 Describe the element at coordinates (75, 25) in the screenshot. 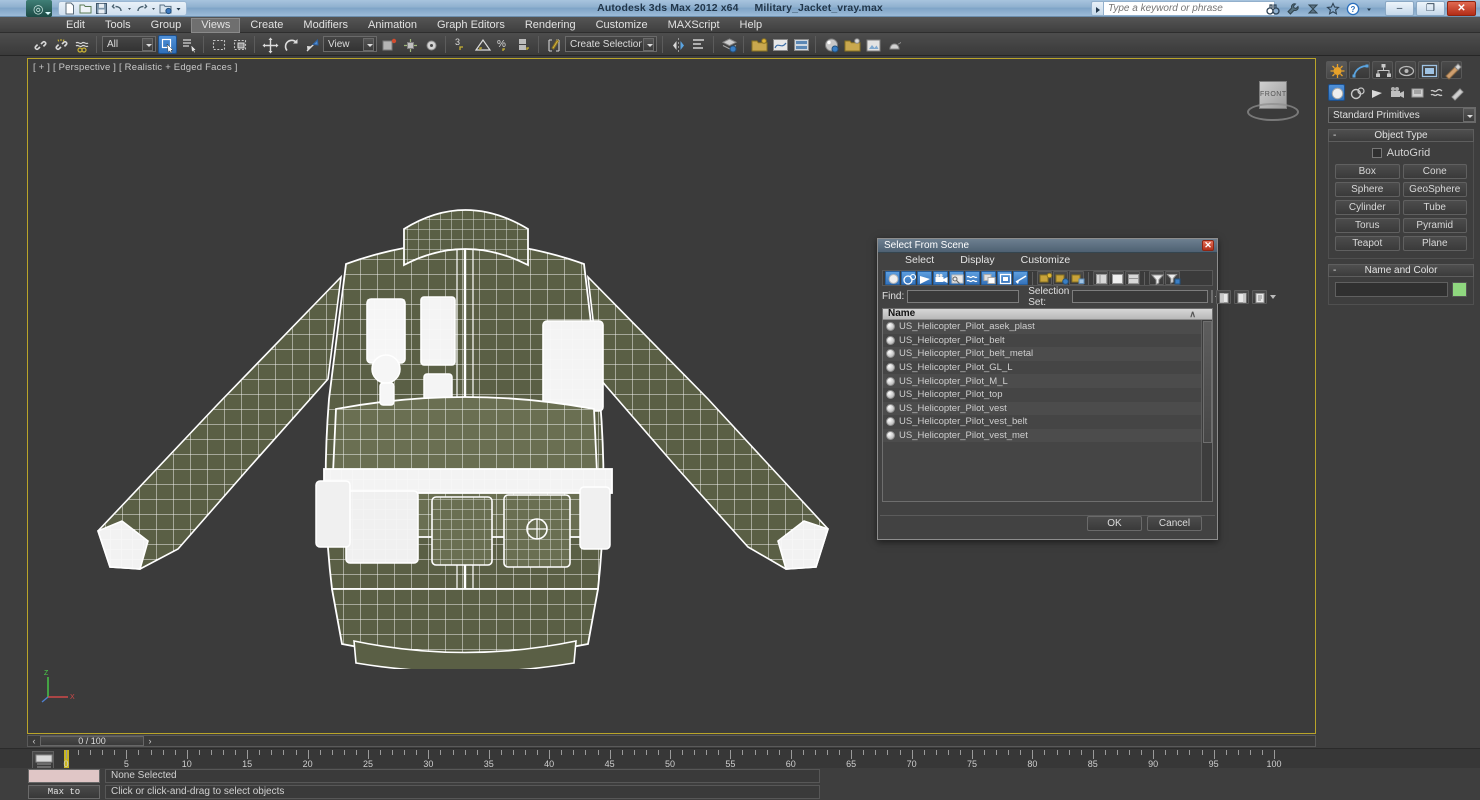

I see `menu-item-edit: Edit` at that location.